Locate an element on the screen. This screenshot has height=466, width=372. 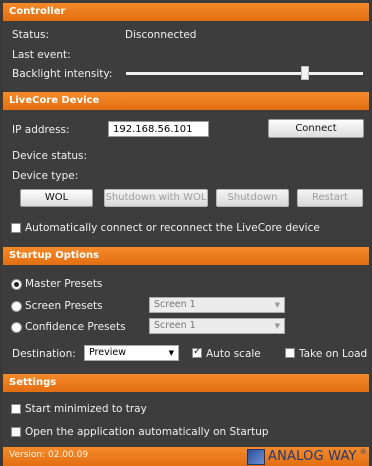
backlight-slider-thumb is located at coordinates (305, 73).